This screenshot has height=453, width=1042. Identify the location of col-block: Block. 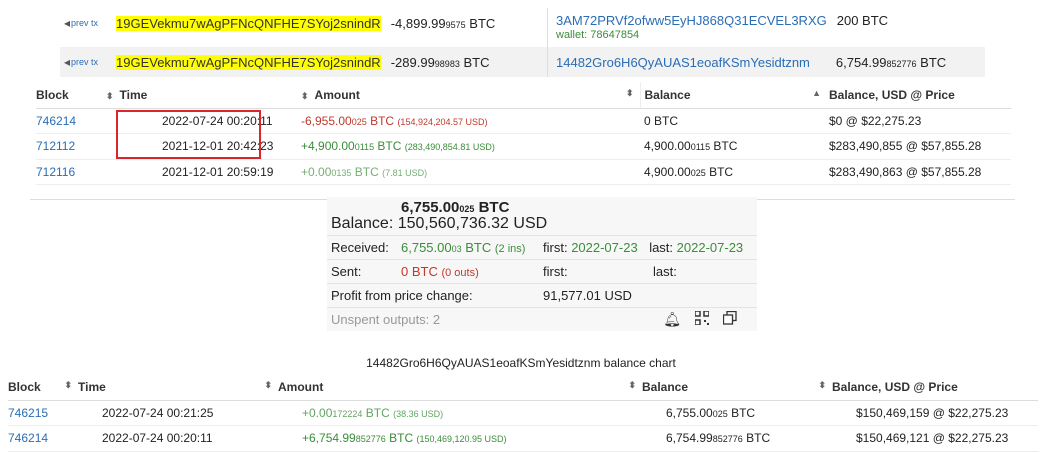
(71, 95).